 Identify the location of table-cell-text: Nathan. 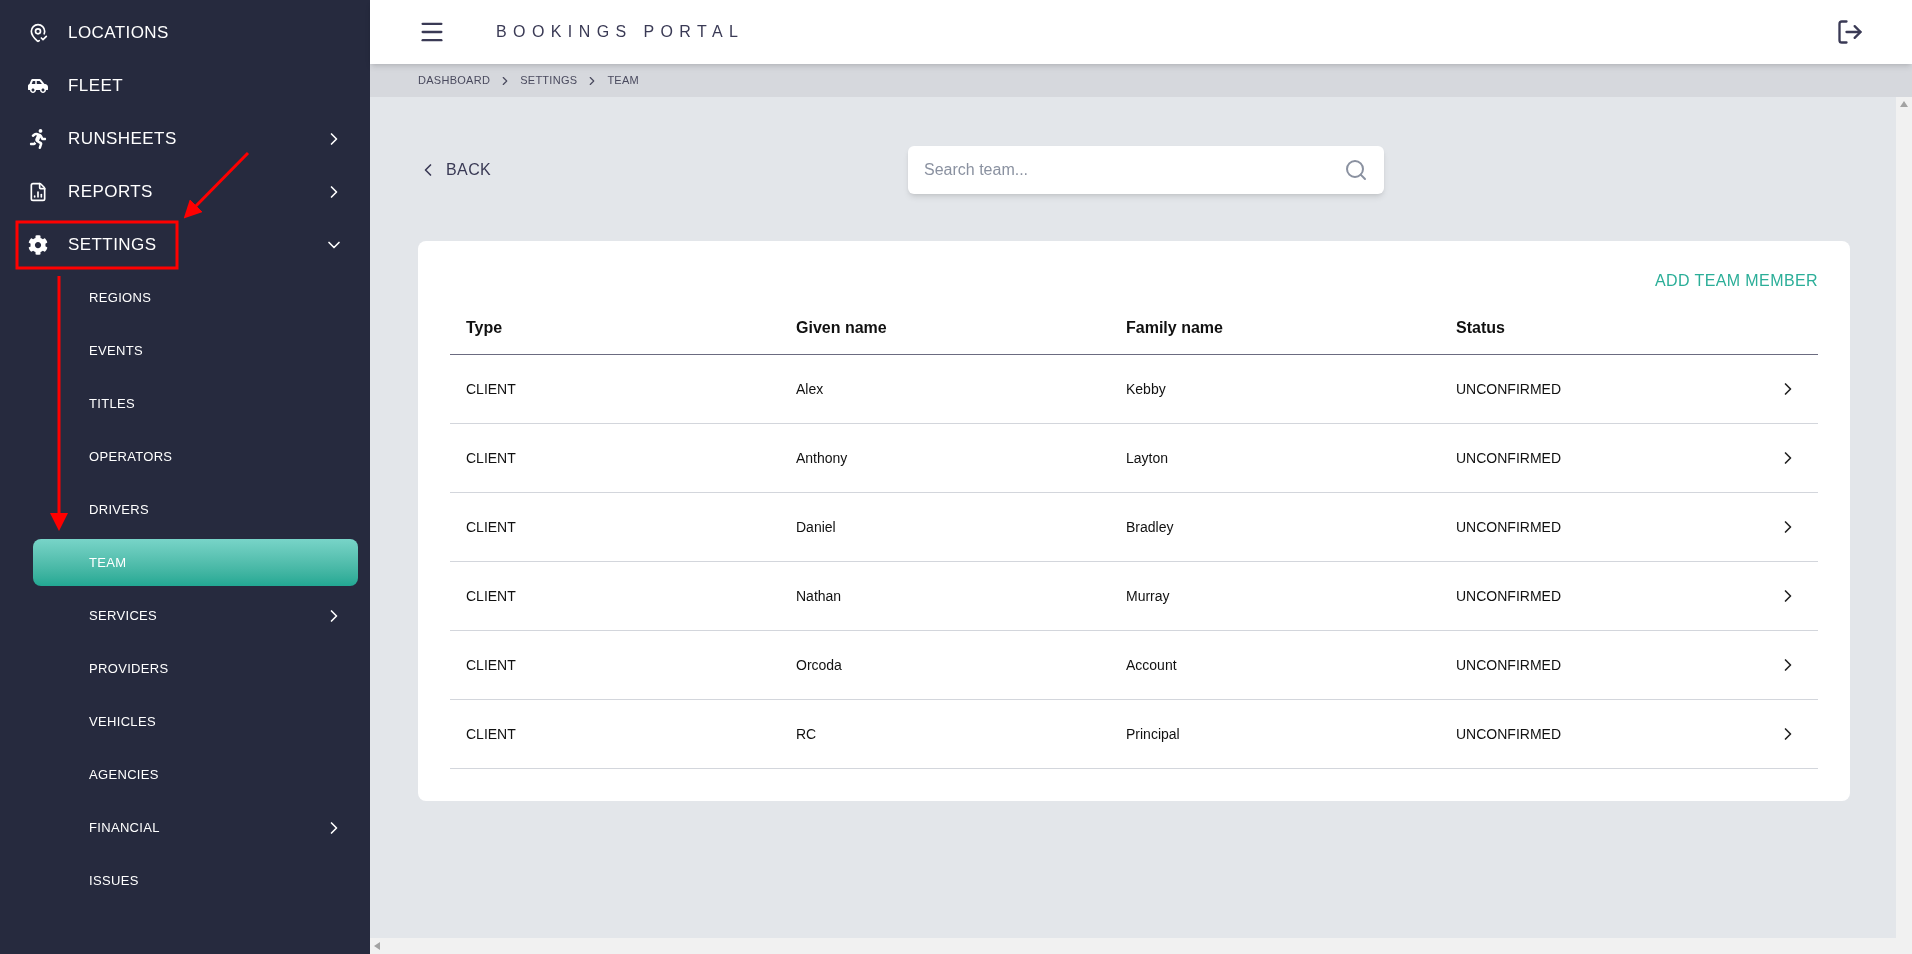
(819, 596).